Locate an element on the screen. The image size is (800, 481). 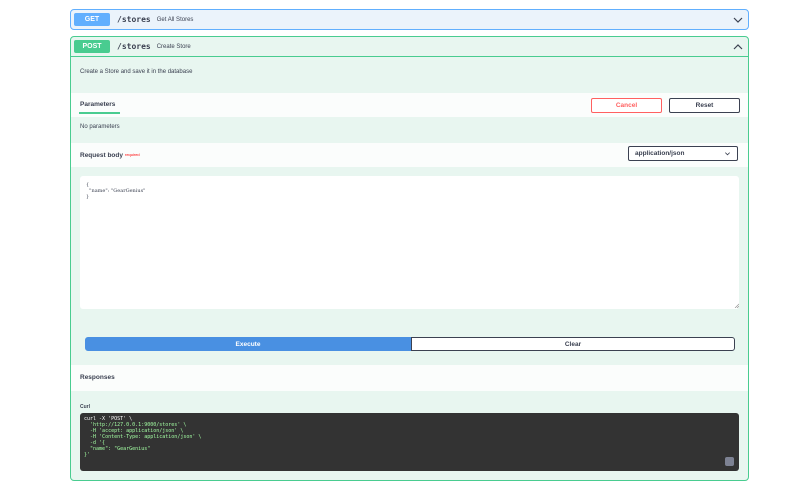
tab-underline is located at coordinates (99, 113).